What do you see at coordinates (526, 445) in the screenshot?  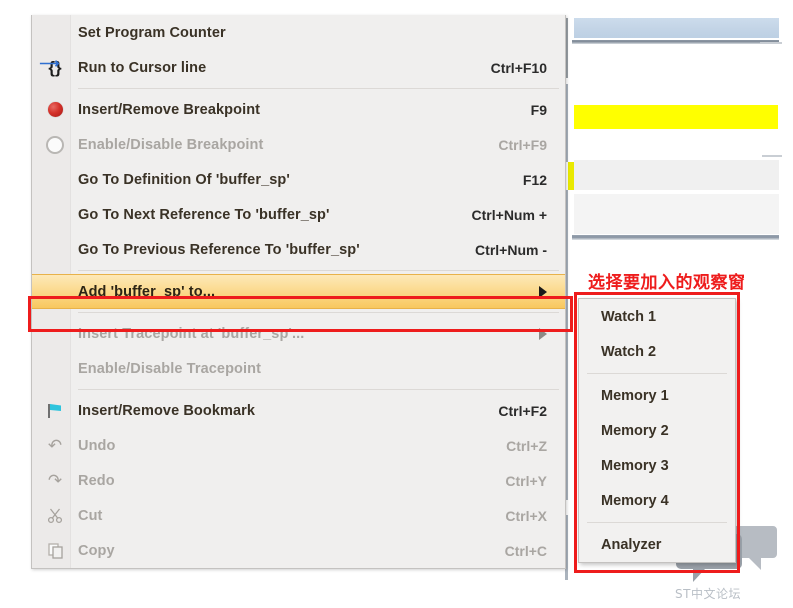 I see `menu-item-shortcut: Ctrl+Z` at bounding box center [526, 445].